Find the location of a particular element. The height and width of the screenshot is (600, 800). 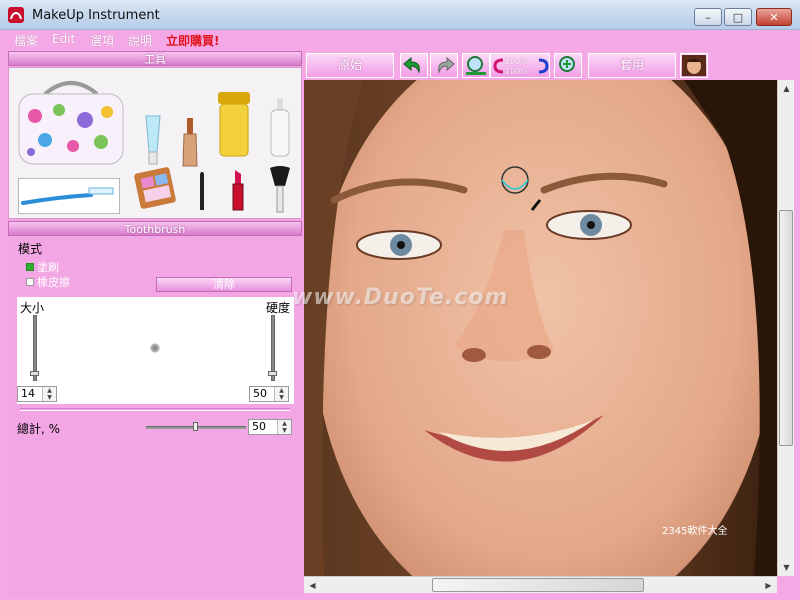

brush-preview is located at coordinates (155, 348).